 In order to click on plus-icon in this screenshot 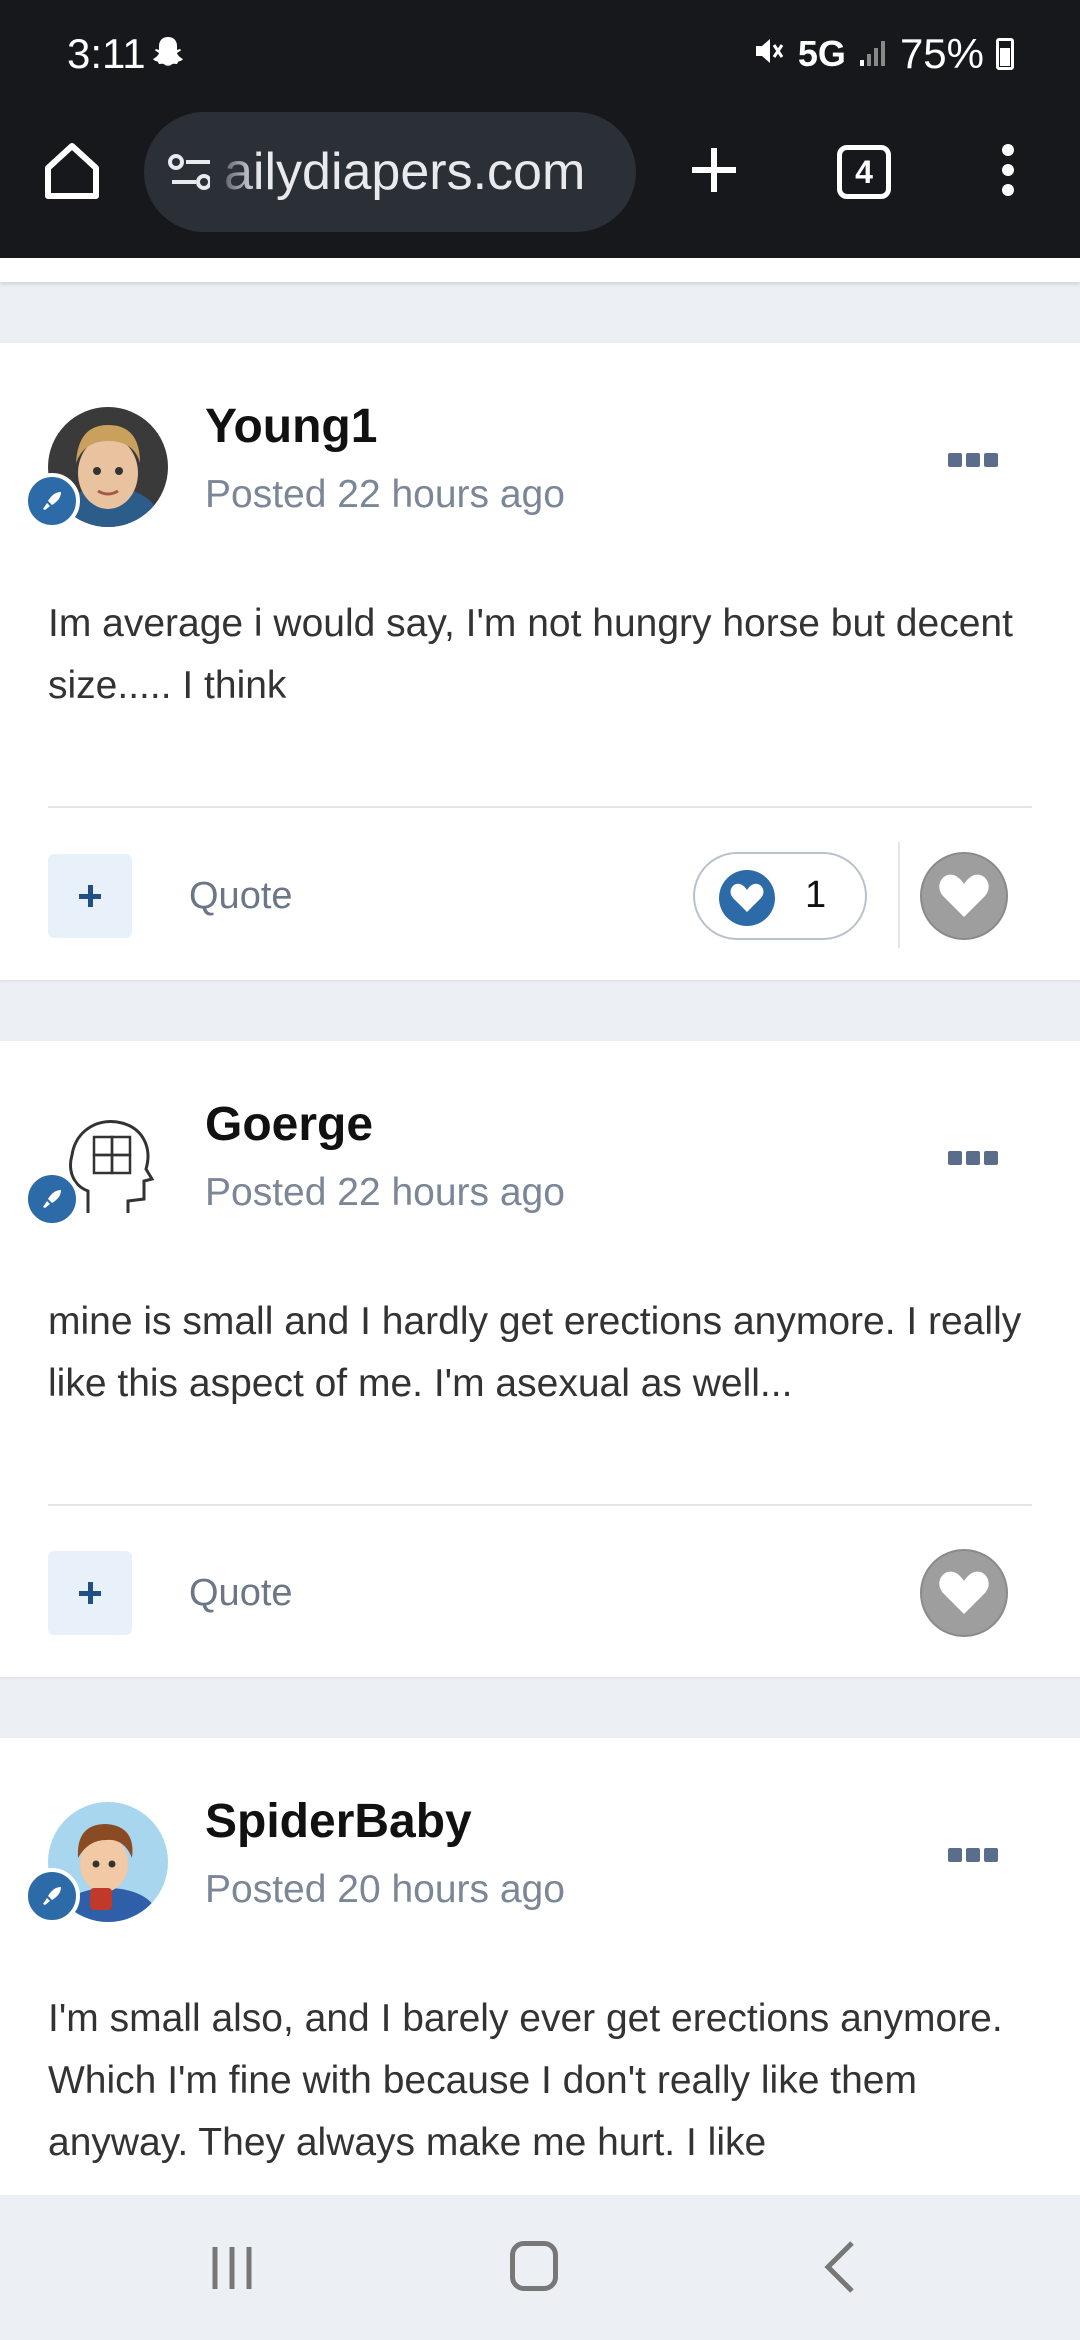, I will do `click(714, 170)`.